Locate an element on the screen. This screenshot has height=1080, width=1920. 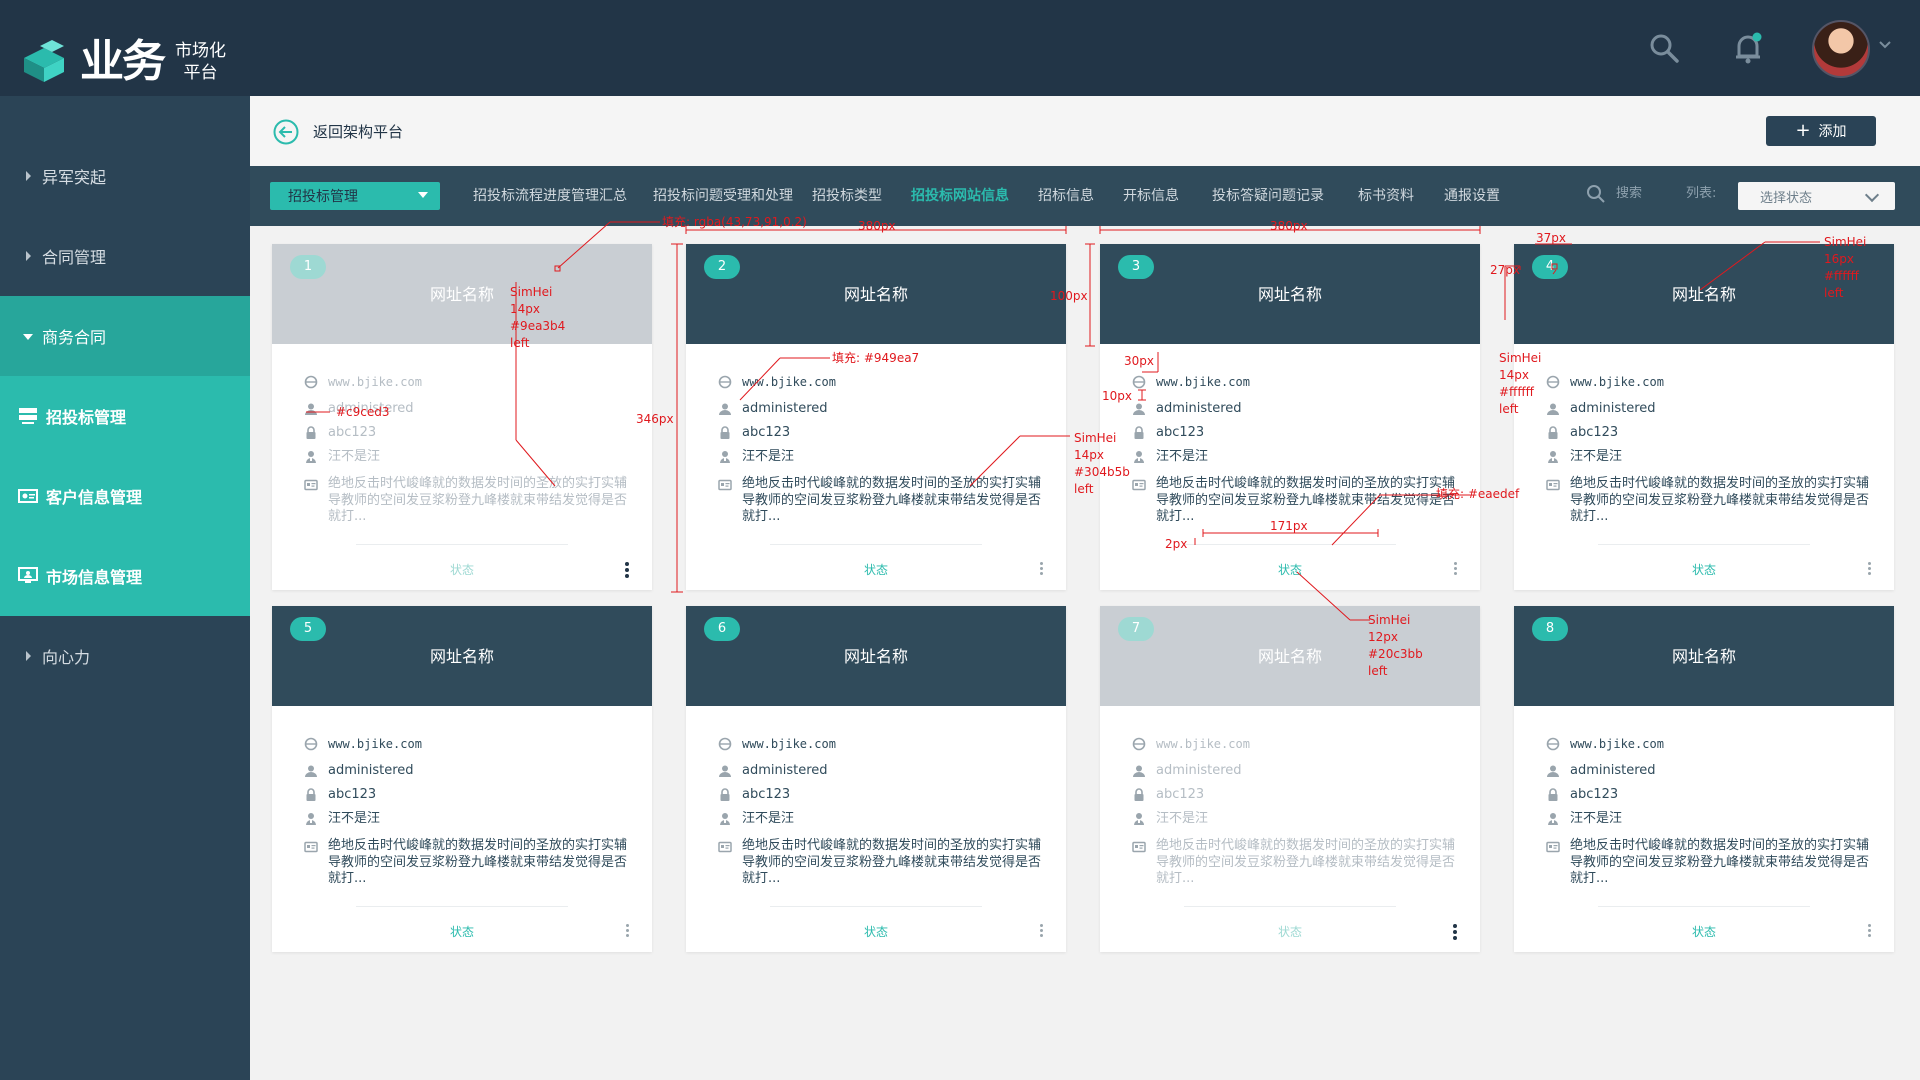
tab-qa-records: 投标答疑问题记录 is located at coordinates (1268, 196).